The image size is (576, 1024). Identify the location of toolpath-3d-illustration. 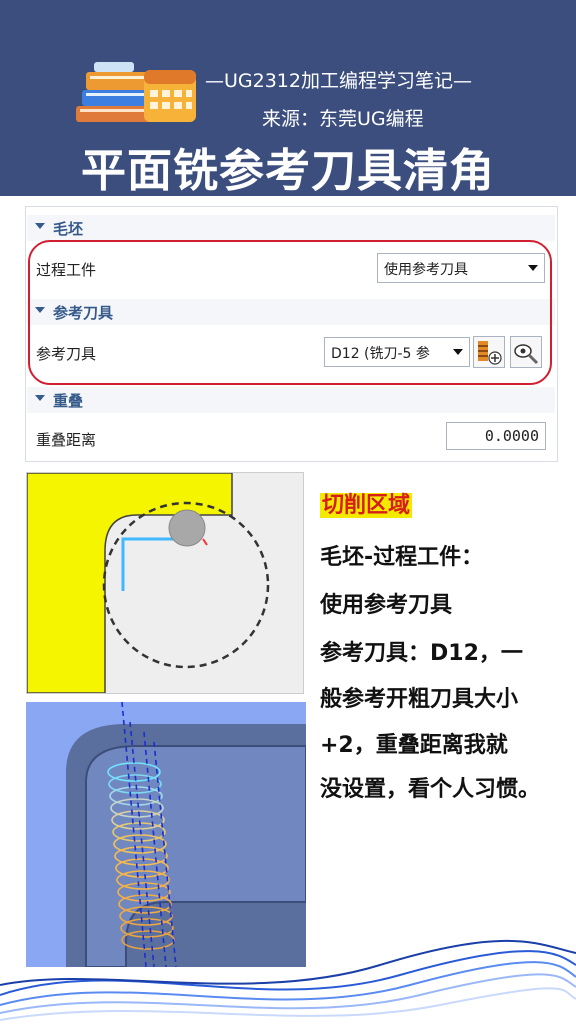
(166, 834).